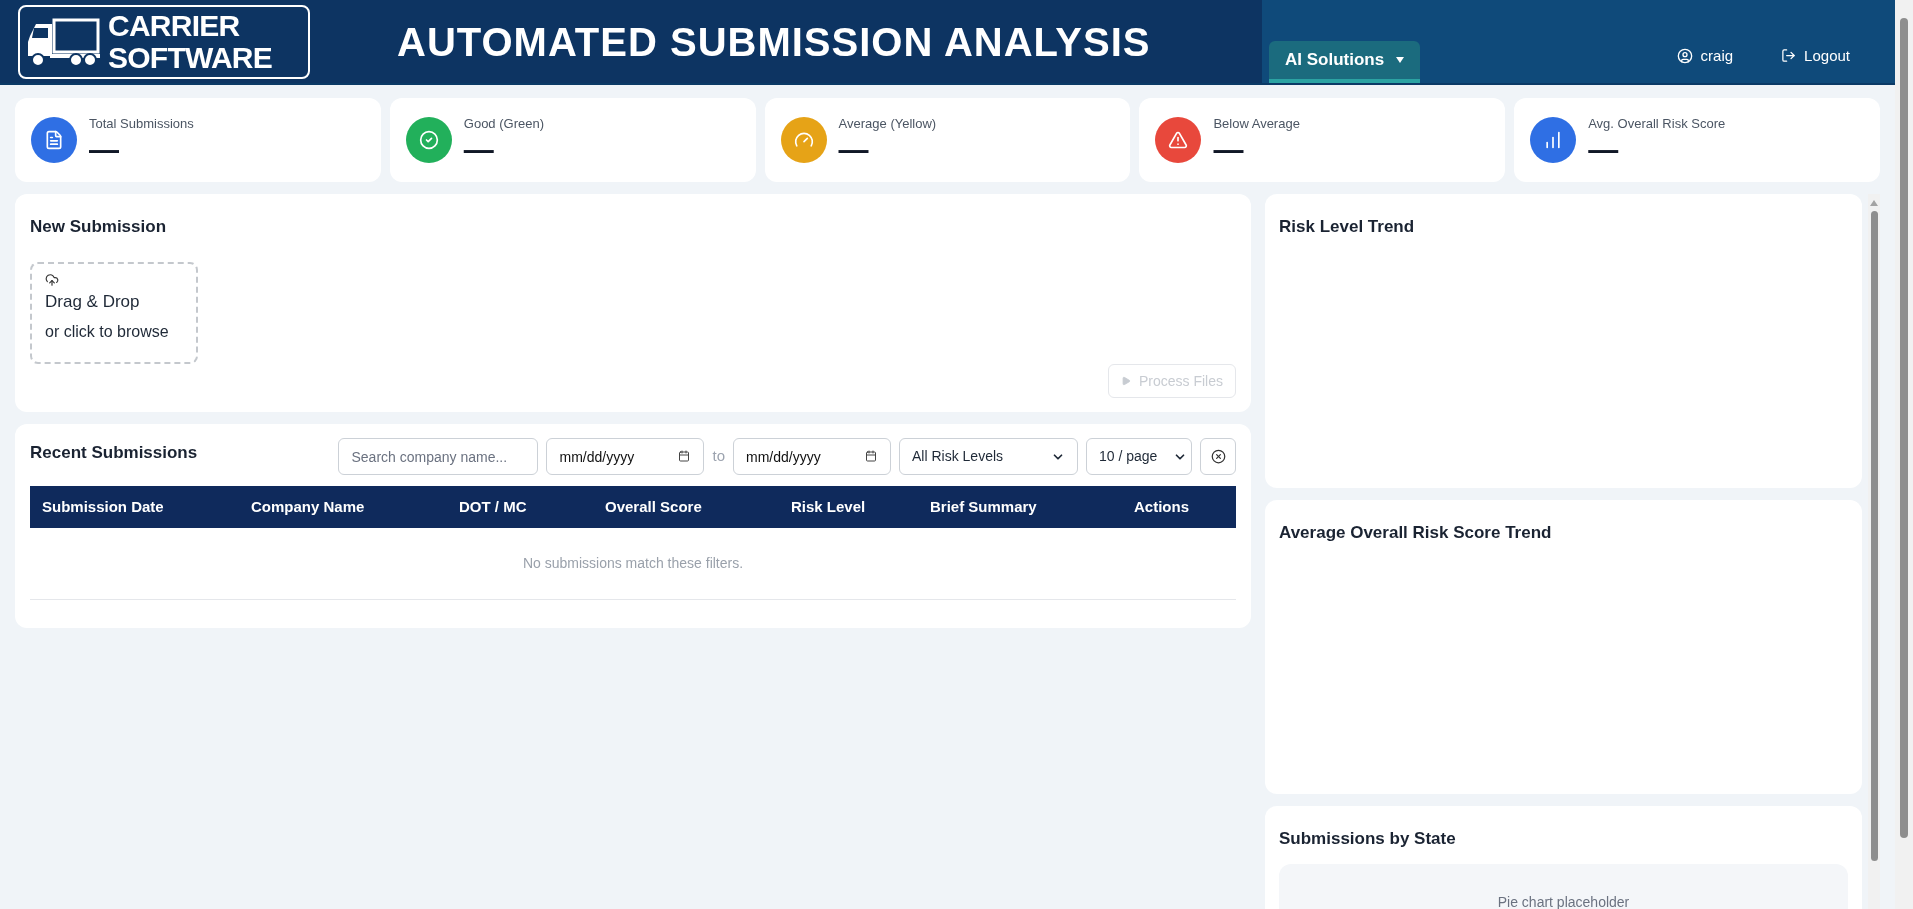 The width and height of the screenshot is (1913, 909). Describe the element at coordinates (829, 506) in the screenshot. I see `column-header: Risk Level` at that location.